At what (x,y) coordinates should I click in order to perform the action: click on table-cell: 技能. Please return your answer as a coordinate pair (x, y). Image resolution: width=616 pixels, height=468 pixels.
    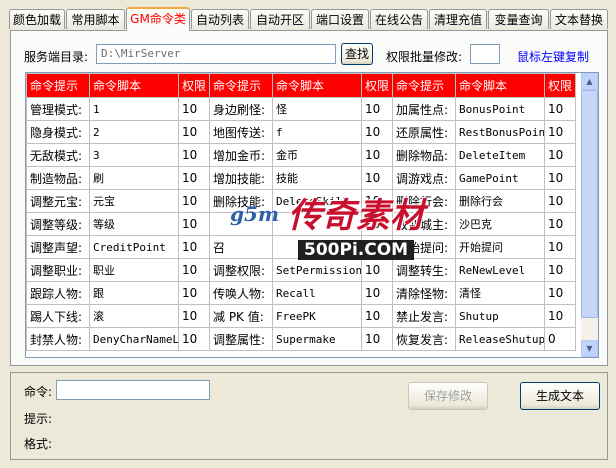
    Looking at the image, I should click on (317, 178).